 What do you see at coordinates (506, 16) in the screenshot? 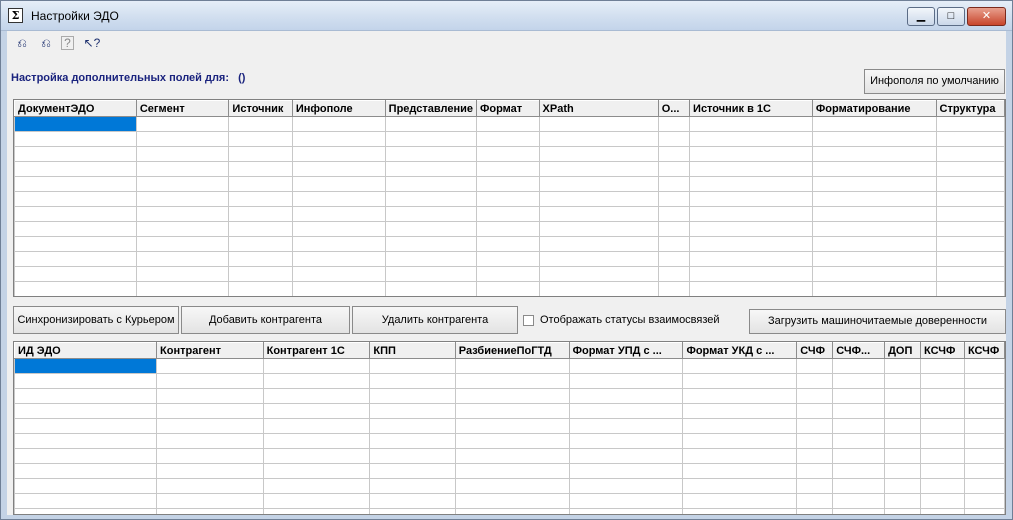
I see `title-bar: Σ Настройки ЭДО ▁ □ ✕` at bounding box center [506, 16].